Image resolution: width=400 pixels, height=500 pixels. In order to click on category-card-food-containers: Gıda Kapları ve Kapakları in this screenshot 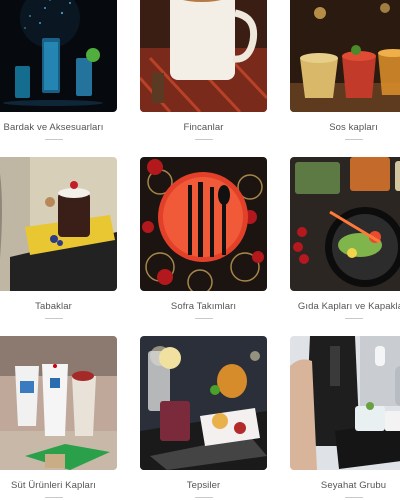, I will do `click(345, 238)`.